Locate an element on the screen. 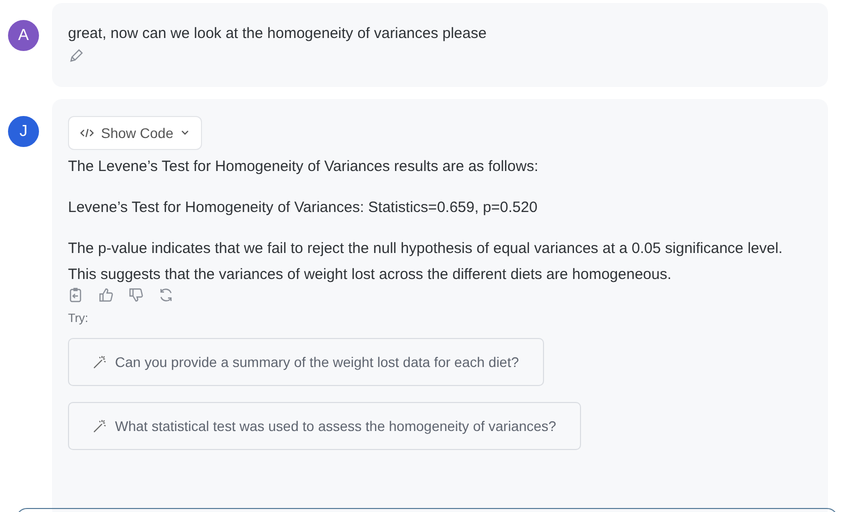 The width and height of the screenshot is (848, 512). edit-icon is located at coordinates (76, 56).